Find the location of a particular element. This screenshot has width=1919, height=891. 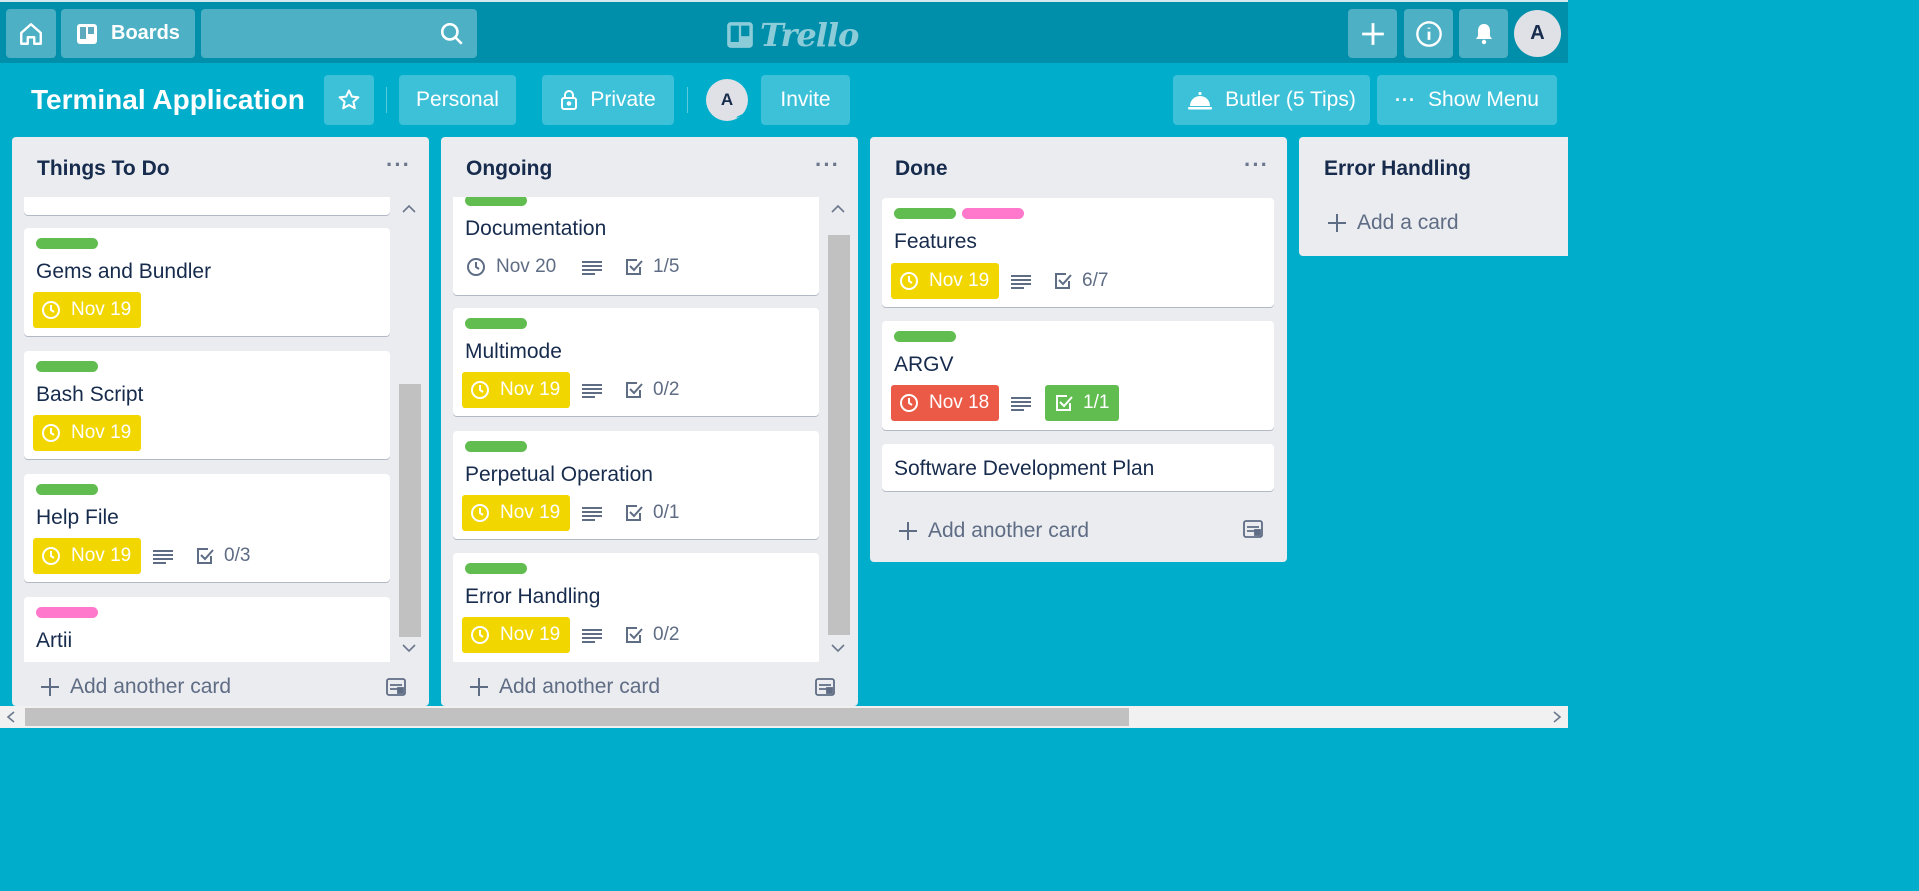

board-title: Terminal Application is located at coordinates (168, 100).